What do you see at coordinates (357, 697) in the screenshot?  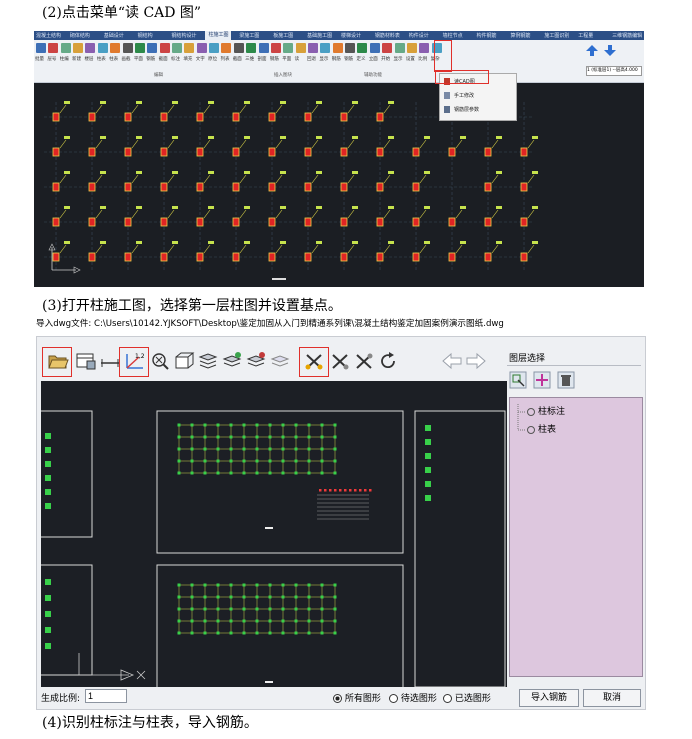 I see `radio-all-shapes: 所有图形` at bounding box center [357, 697].